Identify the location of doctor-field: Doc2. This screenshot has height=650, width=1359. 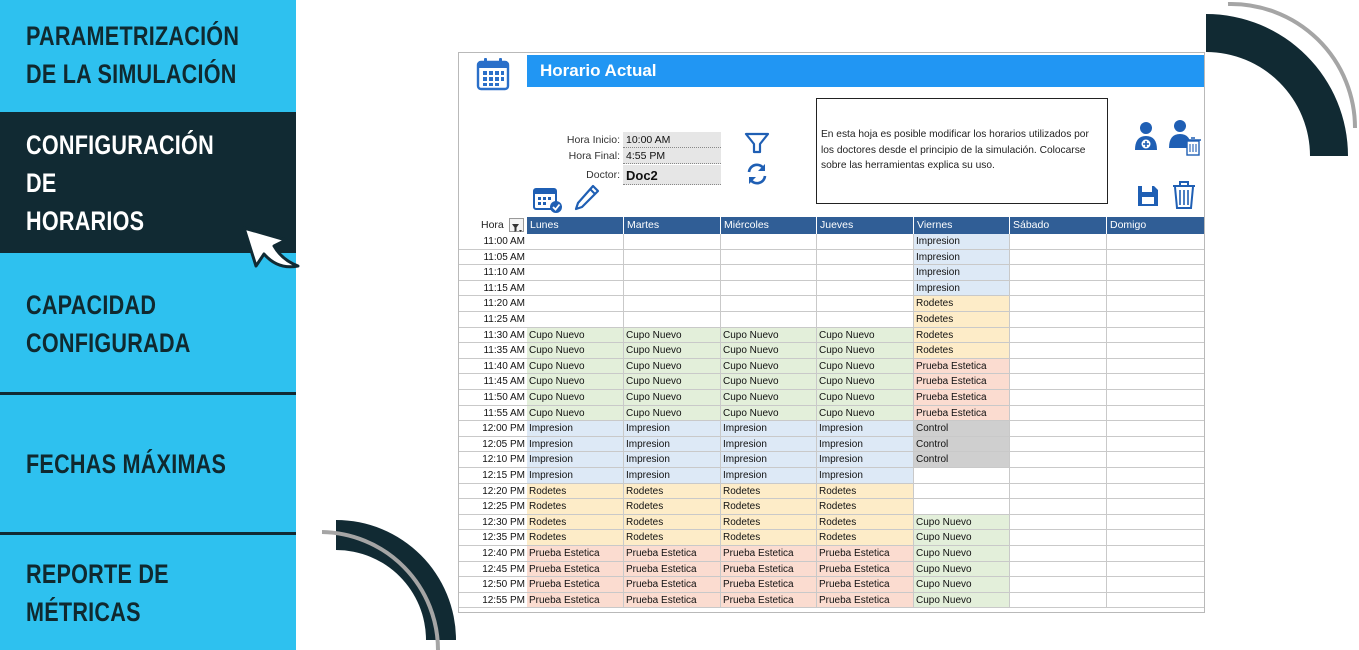
(672, 175).